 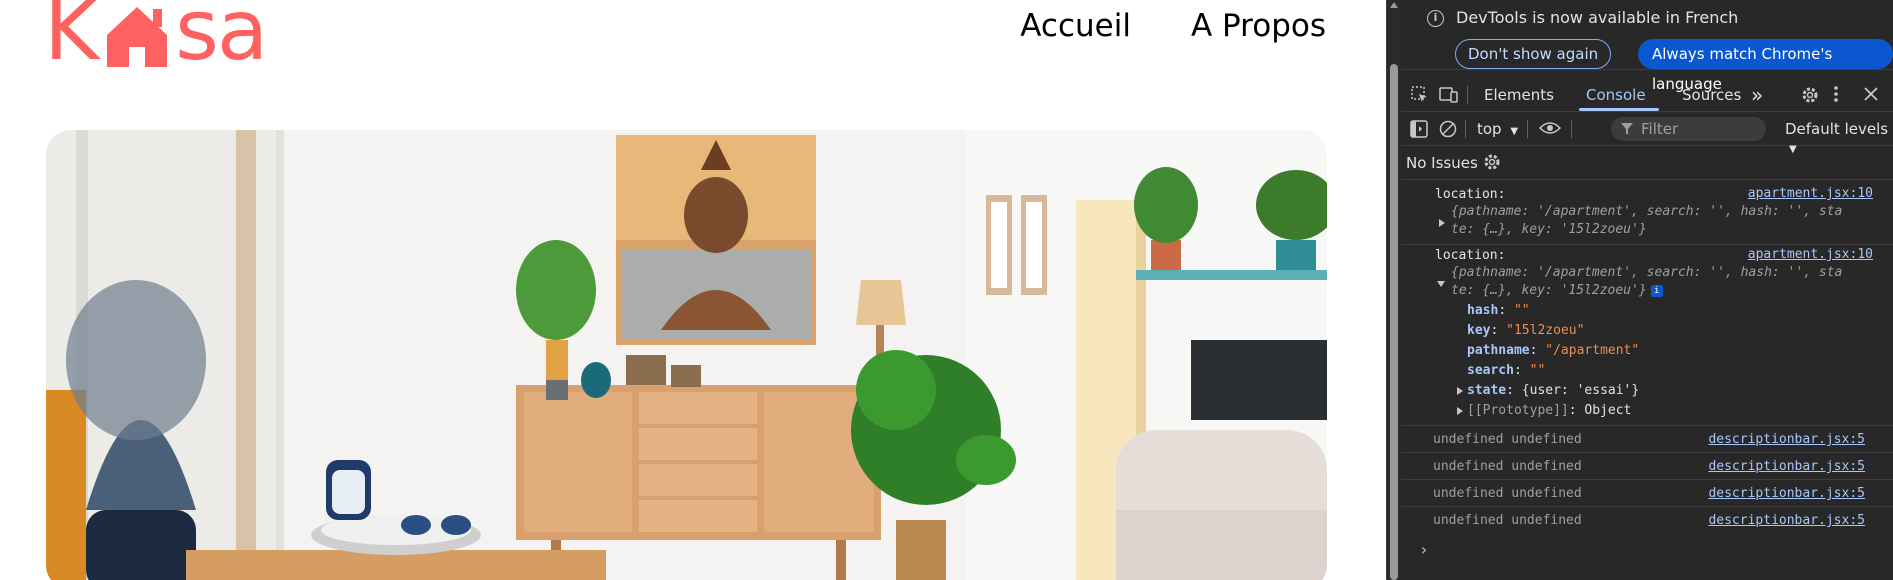 I want to click on scrollbar-thumb, so click(x=1394, y=322).